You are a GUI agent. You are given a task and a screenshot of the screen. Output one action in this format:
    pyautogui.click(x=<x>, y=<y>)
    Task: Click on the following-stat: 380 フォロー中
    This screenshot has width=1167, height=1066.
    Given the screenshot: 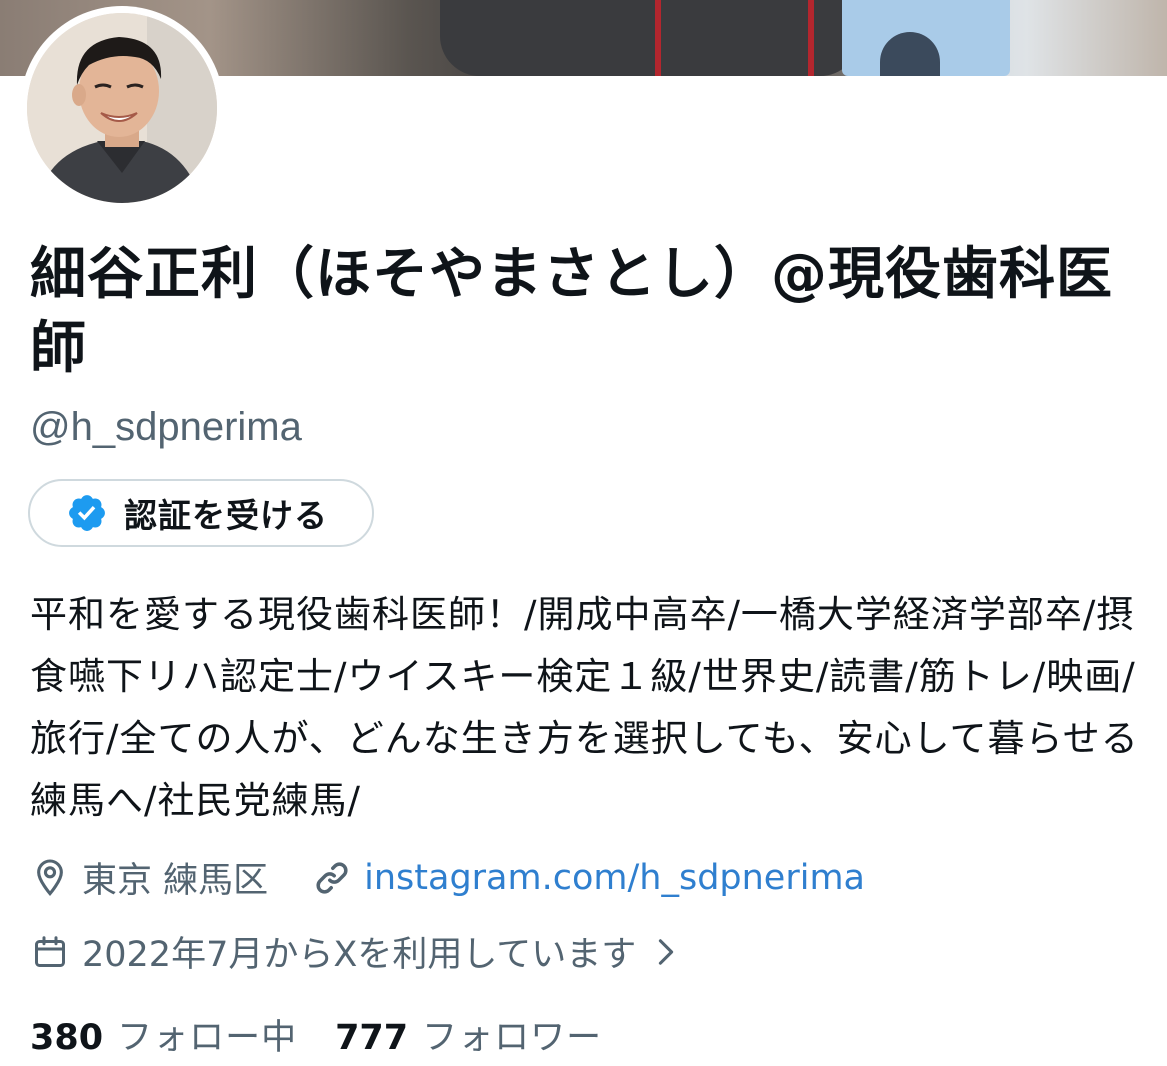 What is the action you would take?
    pyautogui.click(x=163, y=1038)
    